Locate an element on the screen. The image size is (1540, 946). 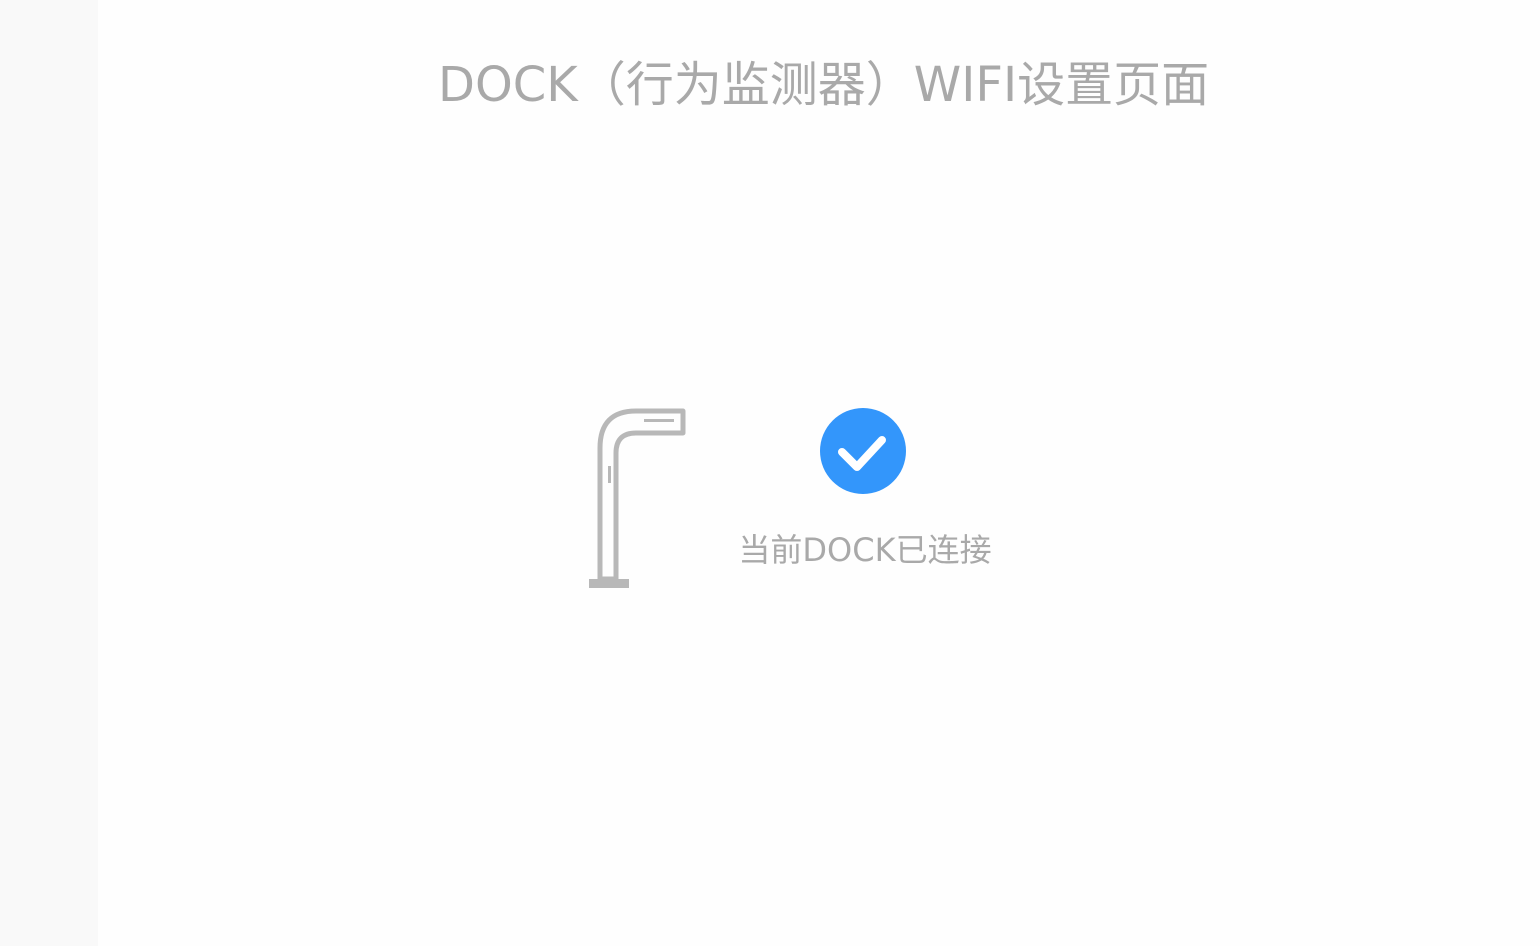
check-circle-icon is located at coordinates (863, 451).